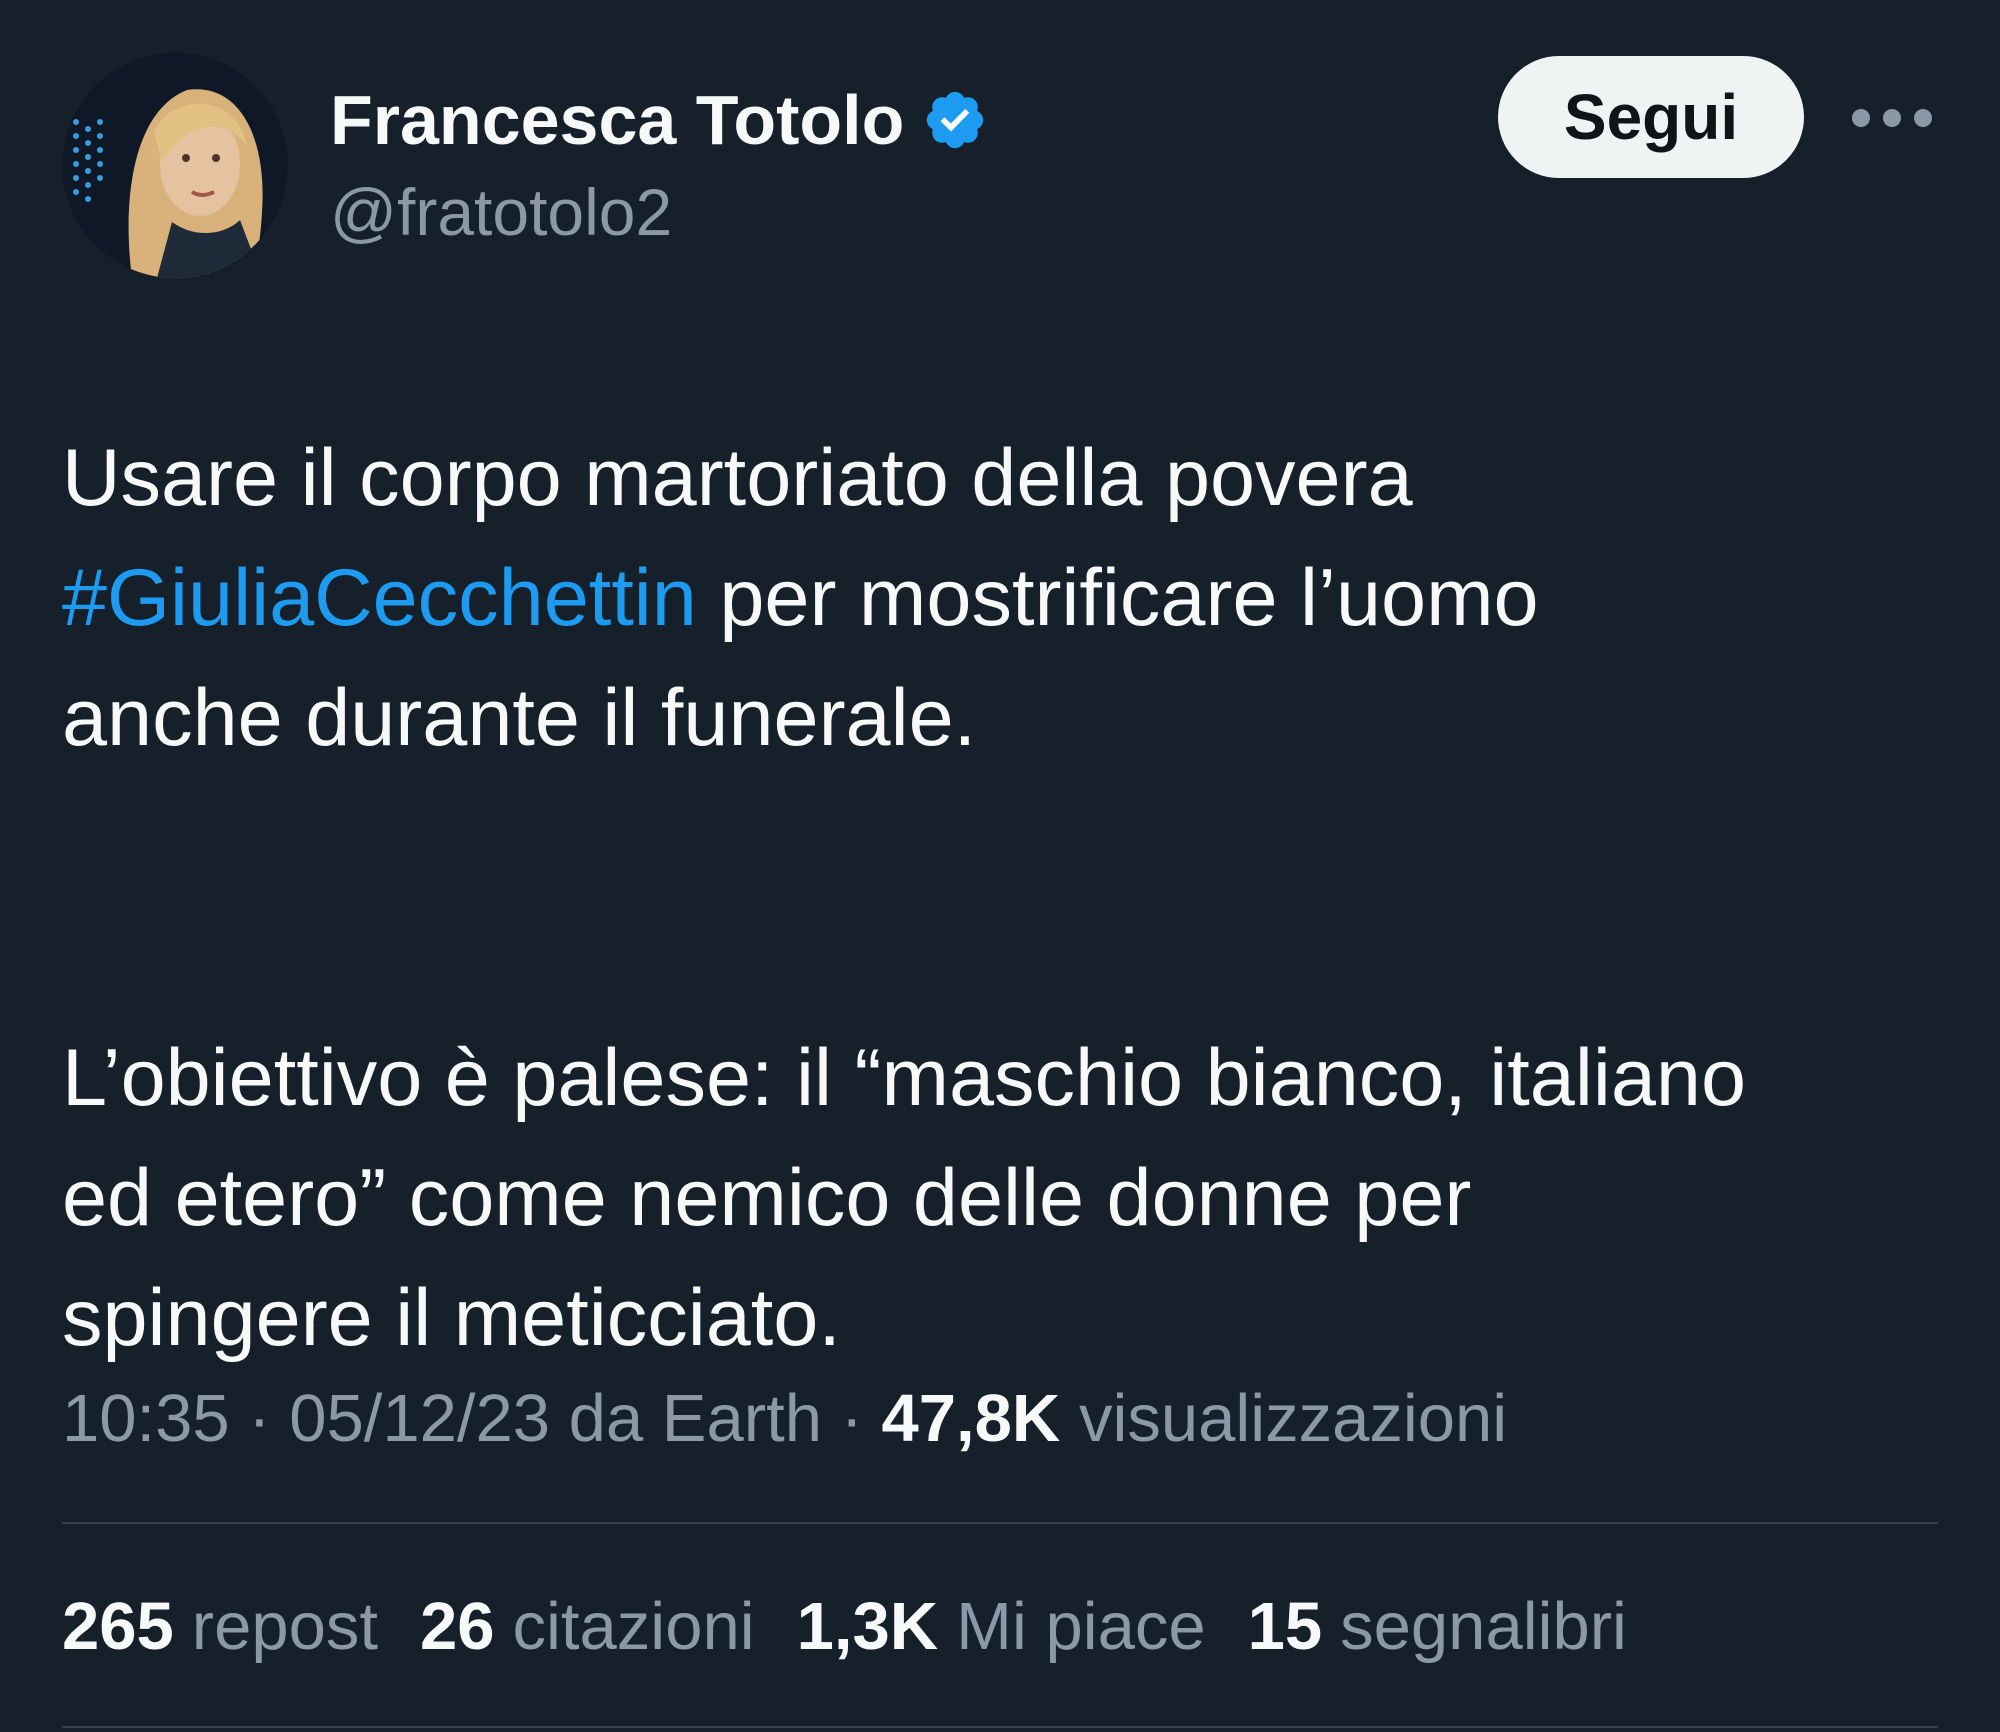 The height and width of the screenshot is (1732, 2000). Describe the element at coordinates (1651, 117) in the screenshot. I see `follow-button: Segui` at that location.